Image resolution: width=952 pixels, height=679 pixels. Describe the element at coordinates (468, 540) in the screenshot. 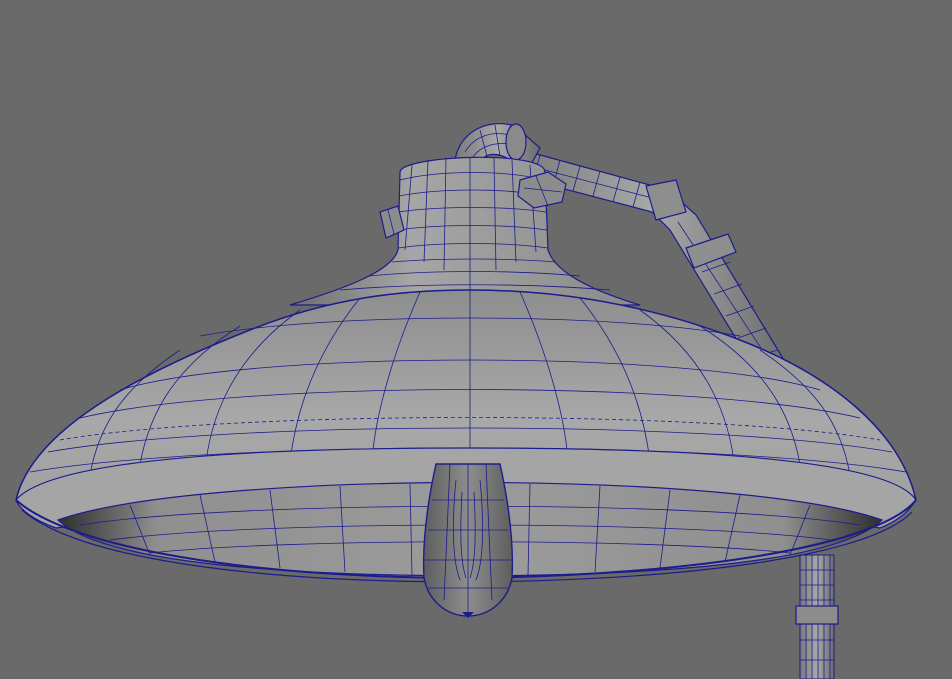

I see `light-bulb` at that location.